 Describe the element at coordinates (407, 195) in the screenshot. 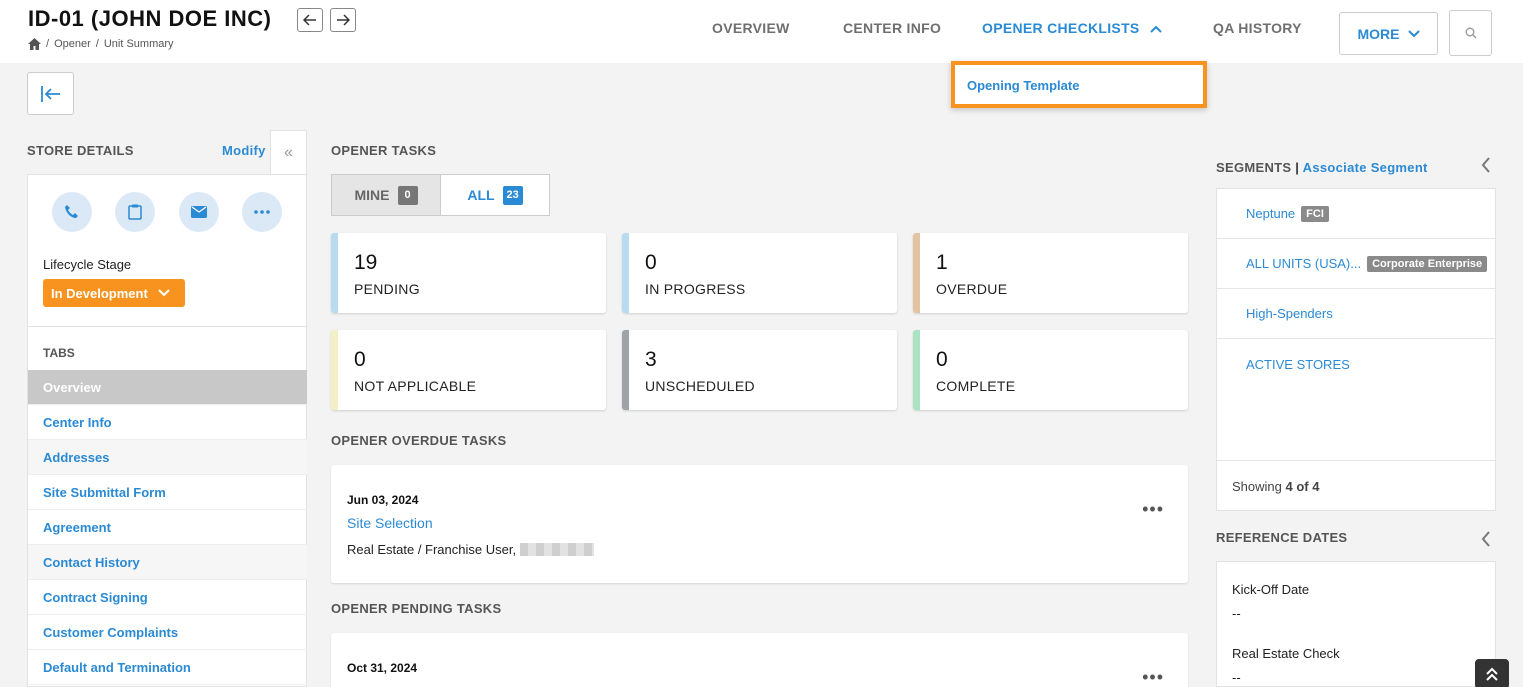

I see `mine-count-badge: 0` at that location.